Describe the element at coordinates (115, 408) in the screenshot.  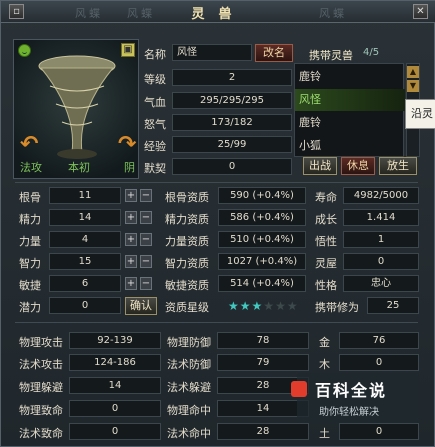
I see `phys-crit-value: 0` at that location.